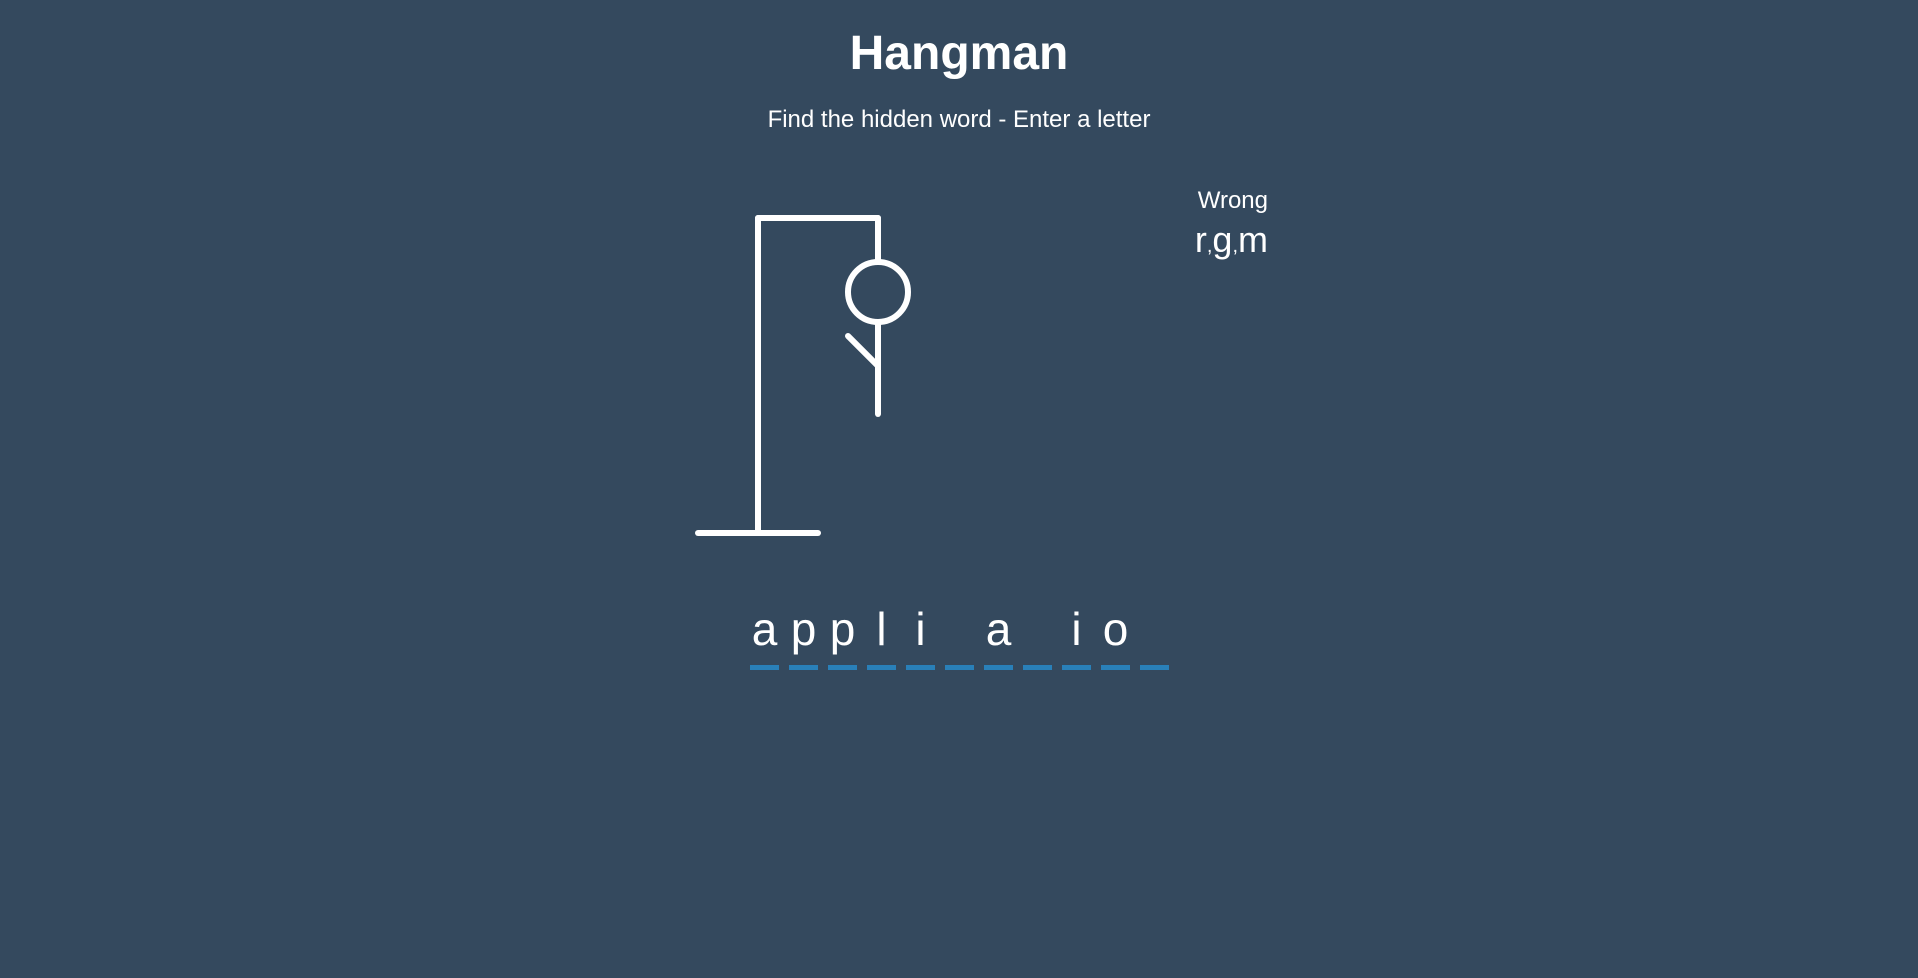 The height and width of the screenshot is (978, 1918). What do you see at coordinates (863, 351) in the screenshot?
I see `figure-left-arm` at bounding box center [863, 351].